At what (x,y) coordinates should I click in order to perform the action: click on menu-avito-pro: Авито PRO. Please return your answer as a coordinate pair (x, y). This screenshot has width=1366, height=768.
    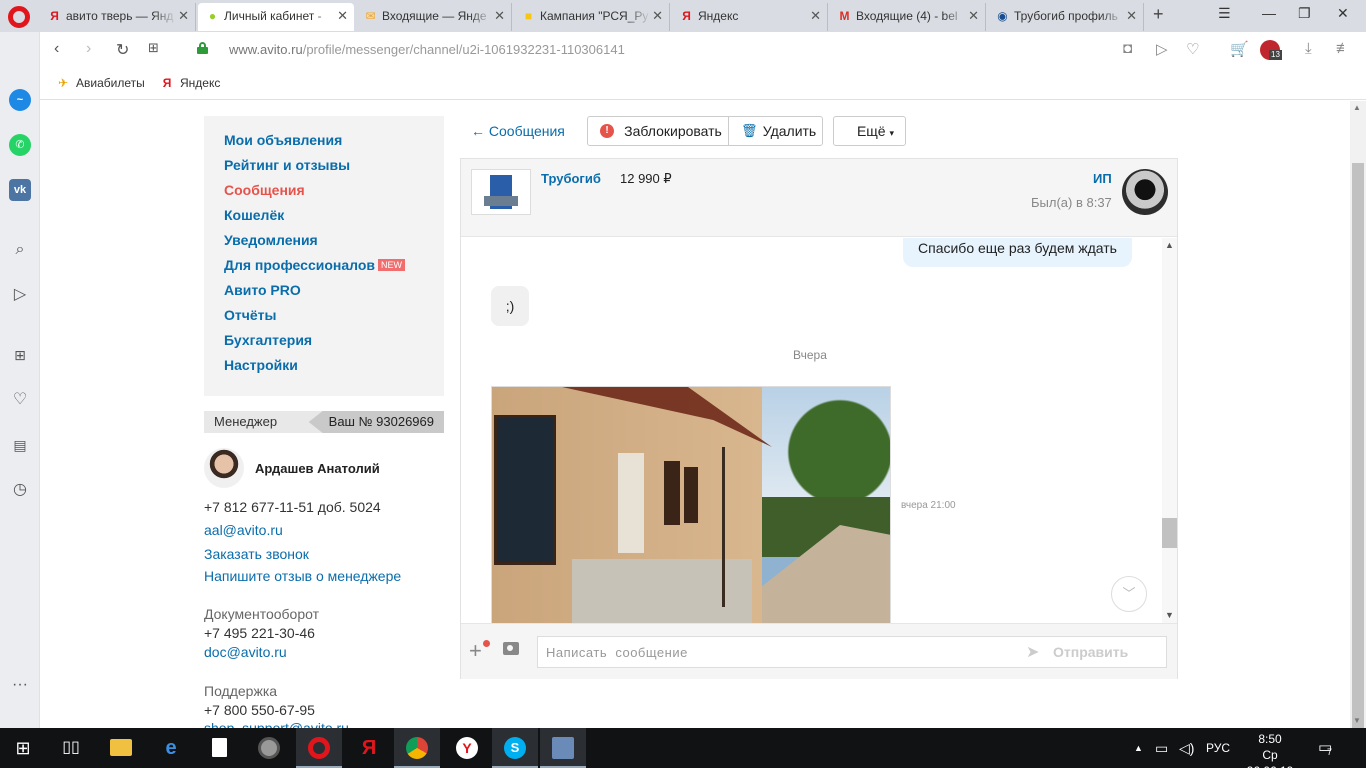
    Looking at the image, I should click on (324, 290).